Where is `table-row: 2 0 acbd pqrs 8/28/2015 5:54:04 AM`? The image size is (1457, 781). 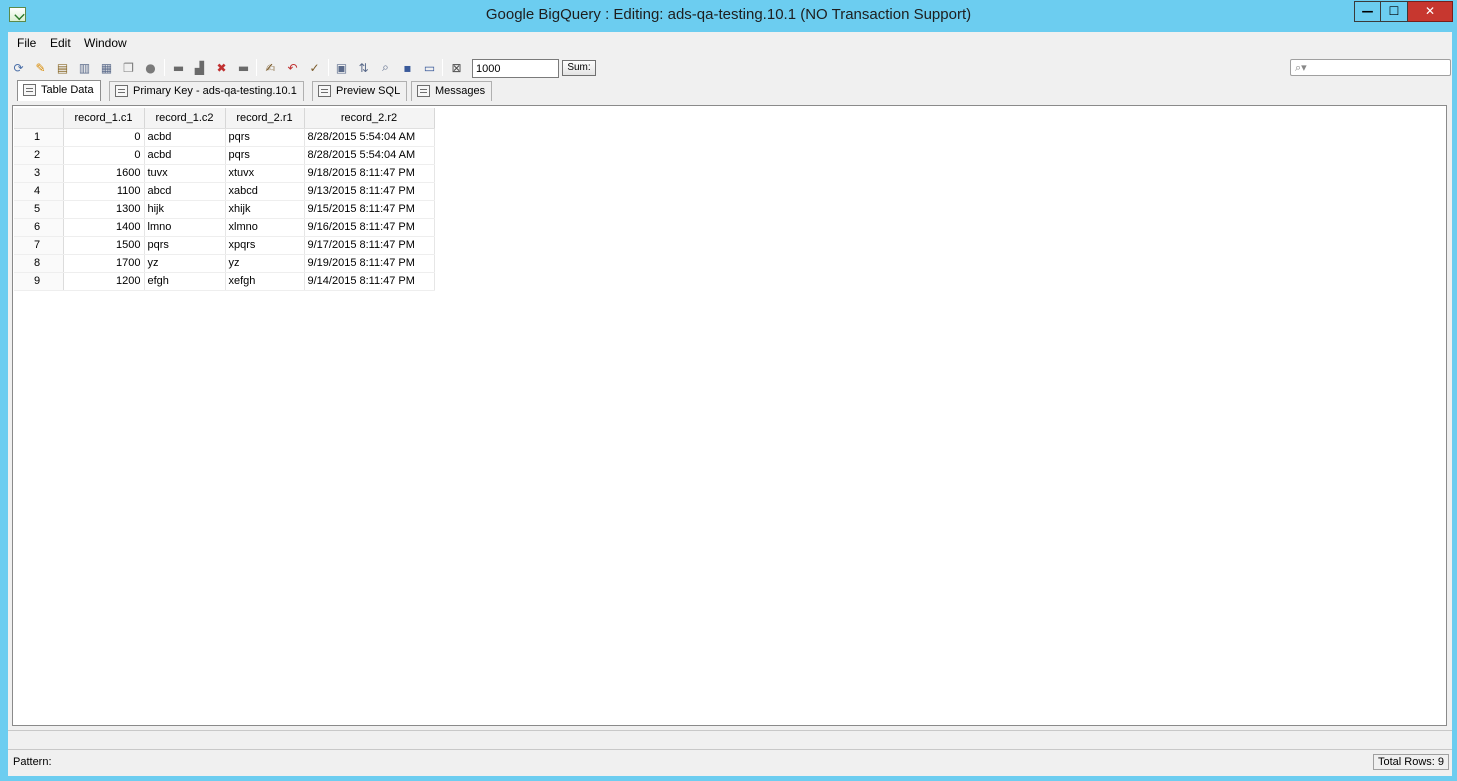
table-row: 2 0 acbd pqrs 8/28/2015 5:54:04 AM is located at coordinates (224, 155).